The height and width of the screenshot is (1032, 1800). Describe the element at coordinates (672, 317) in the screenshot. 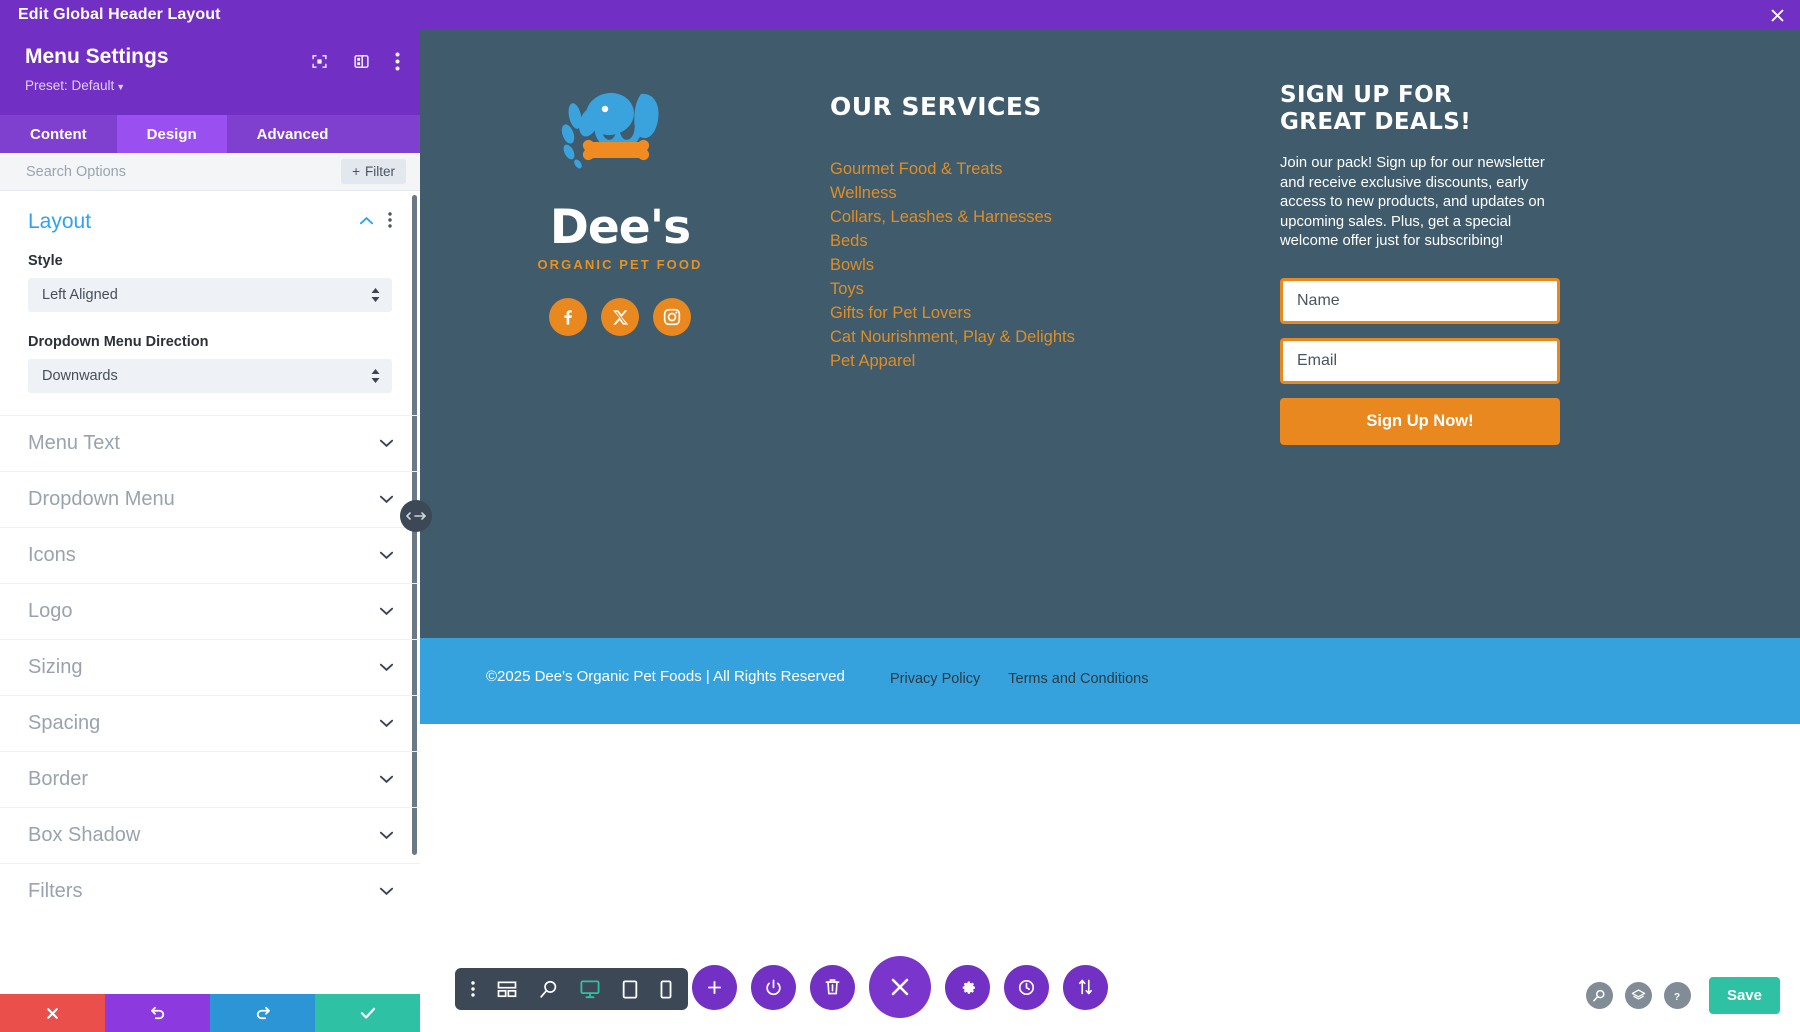

I see `instagram-icon` at that location.